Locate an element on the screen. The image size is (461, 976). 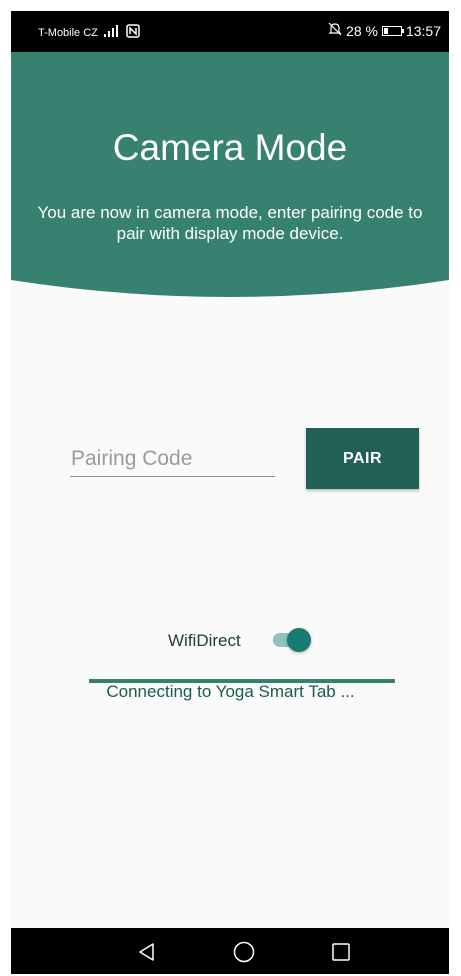
toggle-thumb is located at coordinates (299, 640).